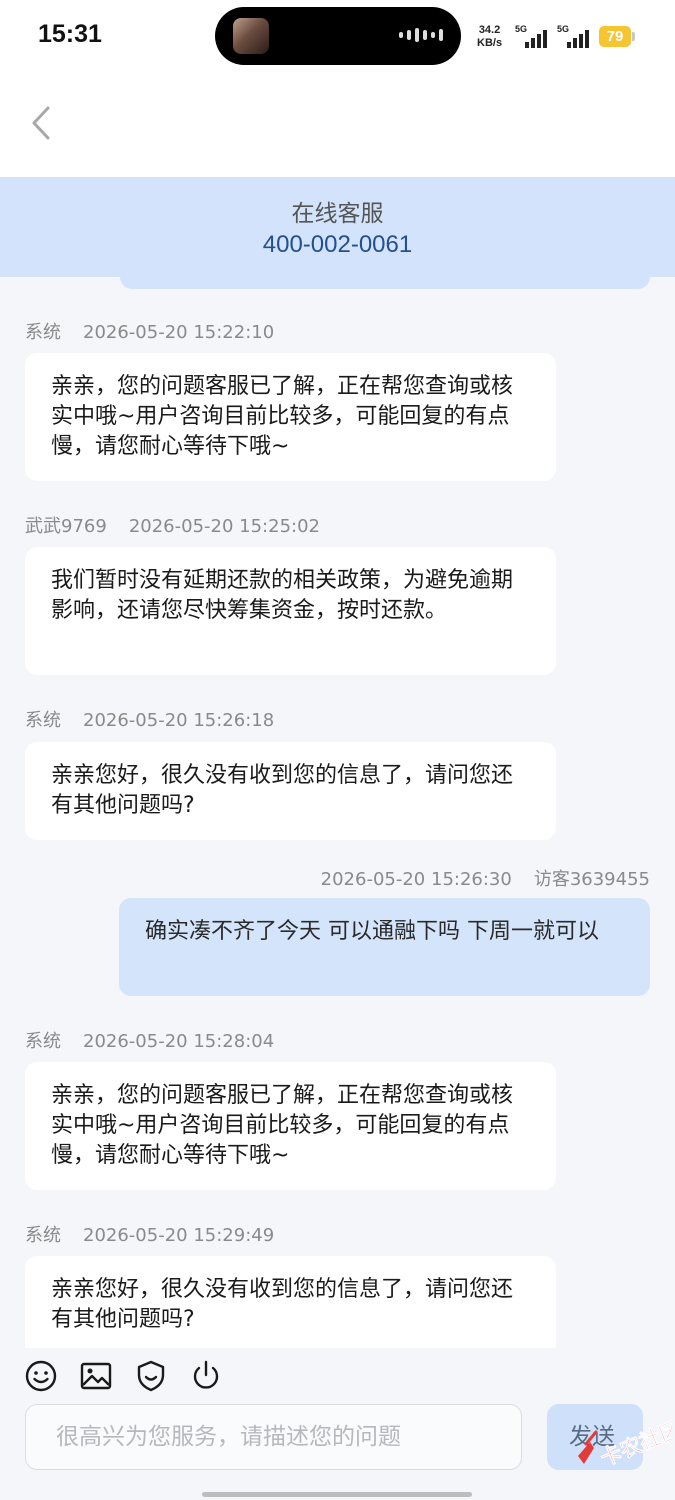 This screenshot has height=1500, width=675. Describe the element at coordinates (179, 1041) in the screenshot. I see `message-time: 2026-05-20 15:28:04` at that location.